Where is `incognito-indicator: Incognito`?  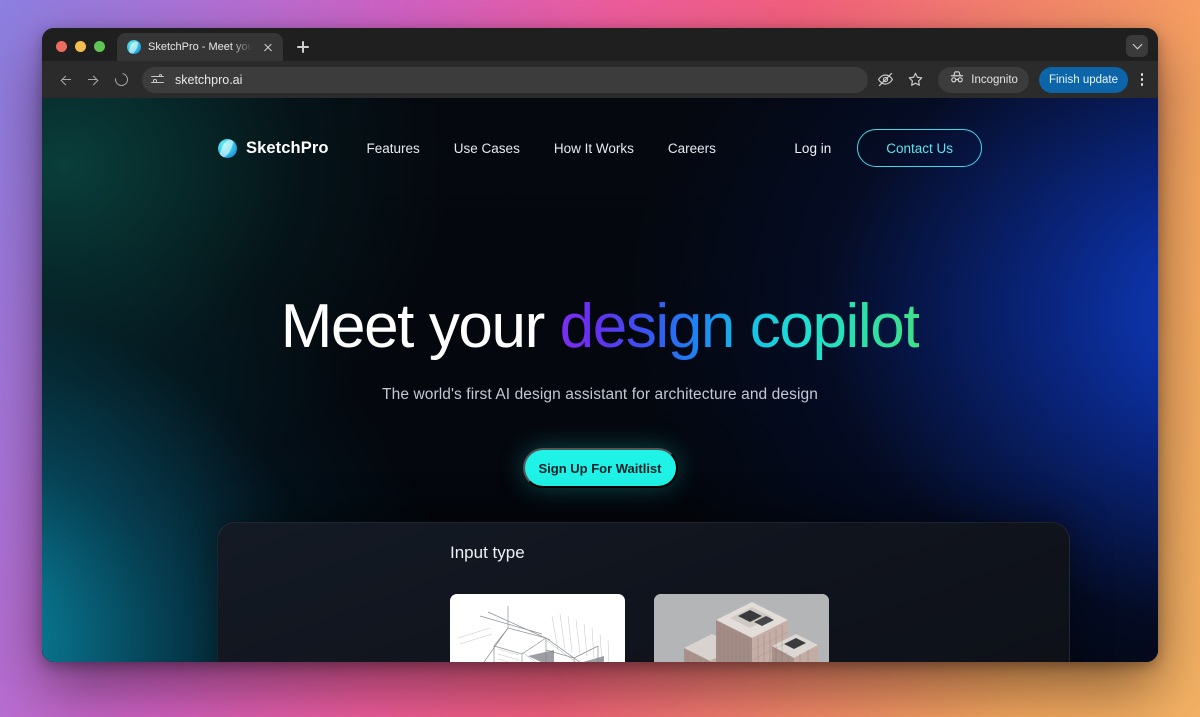
incognito-indicator: Incognito is located at coordinates (983, 79).